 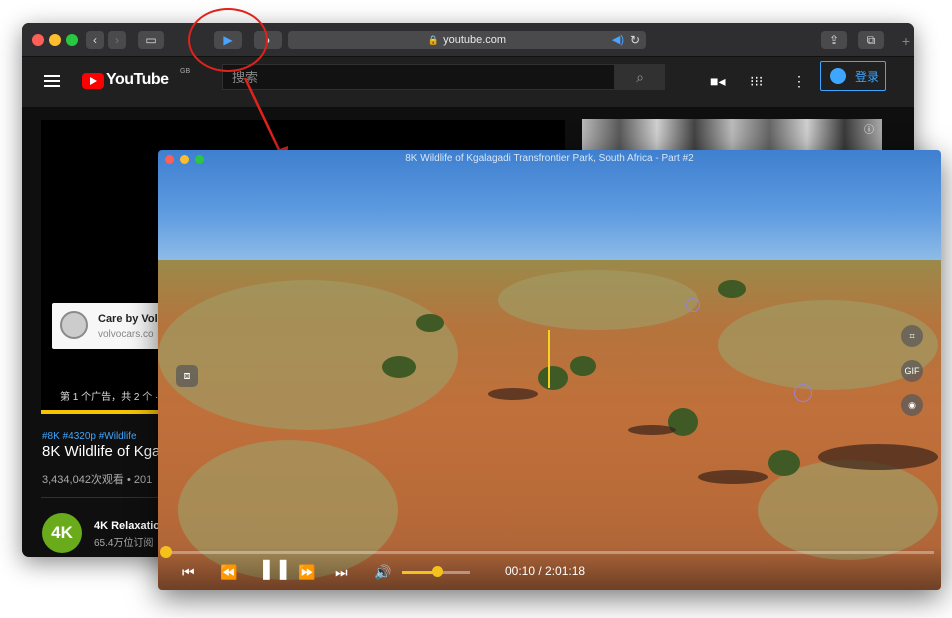 I want to click on youtube-play-icon, so click(x=93, y=81).